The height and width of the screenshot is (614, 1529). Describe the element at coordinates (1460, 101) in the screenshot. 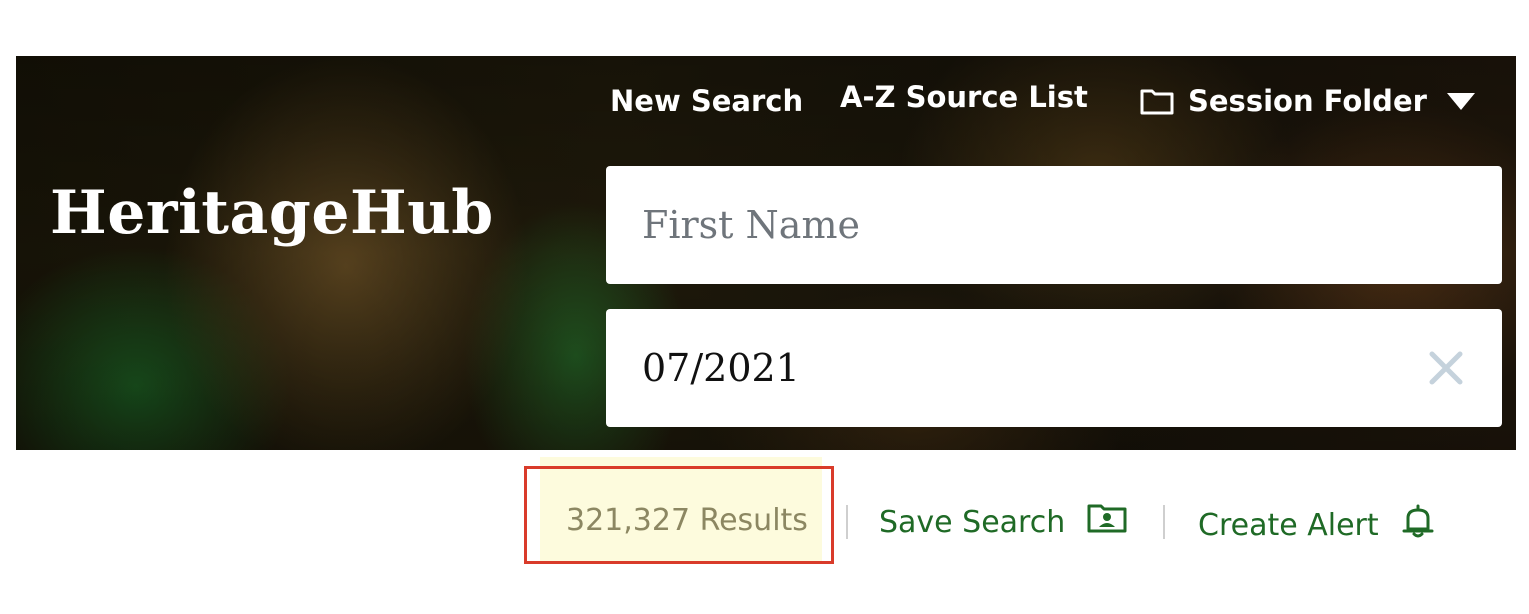

I see `caret-down-icon` at that location.